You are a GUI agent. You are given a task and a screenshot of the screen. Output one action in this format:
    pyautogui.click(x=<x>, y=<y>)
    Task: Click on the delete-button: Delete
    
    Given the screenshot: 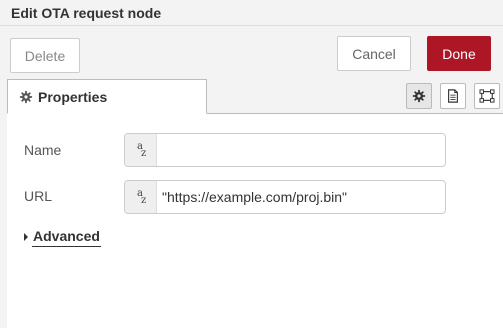 What is the action you would take?
    pyautogui.click(x=45, y=55)
    